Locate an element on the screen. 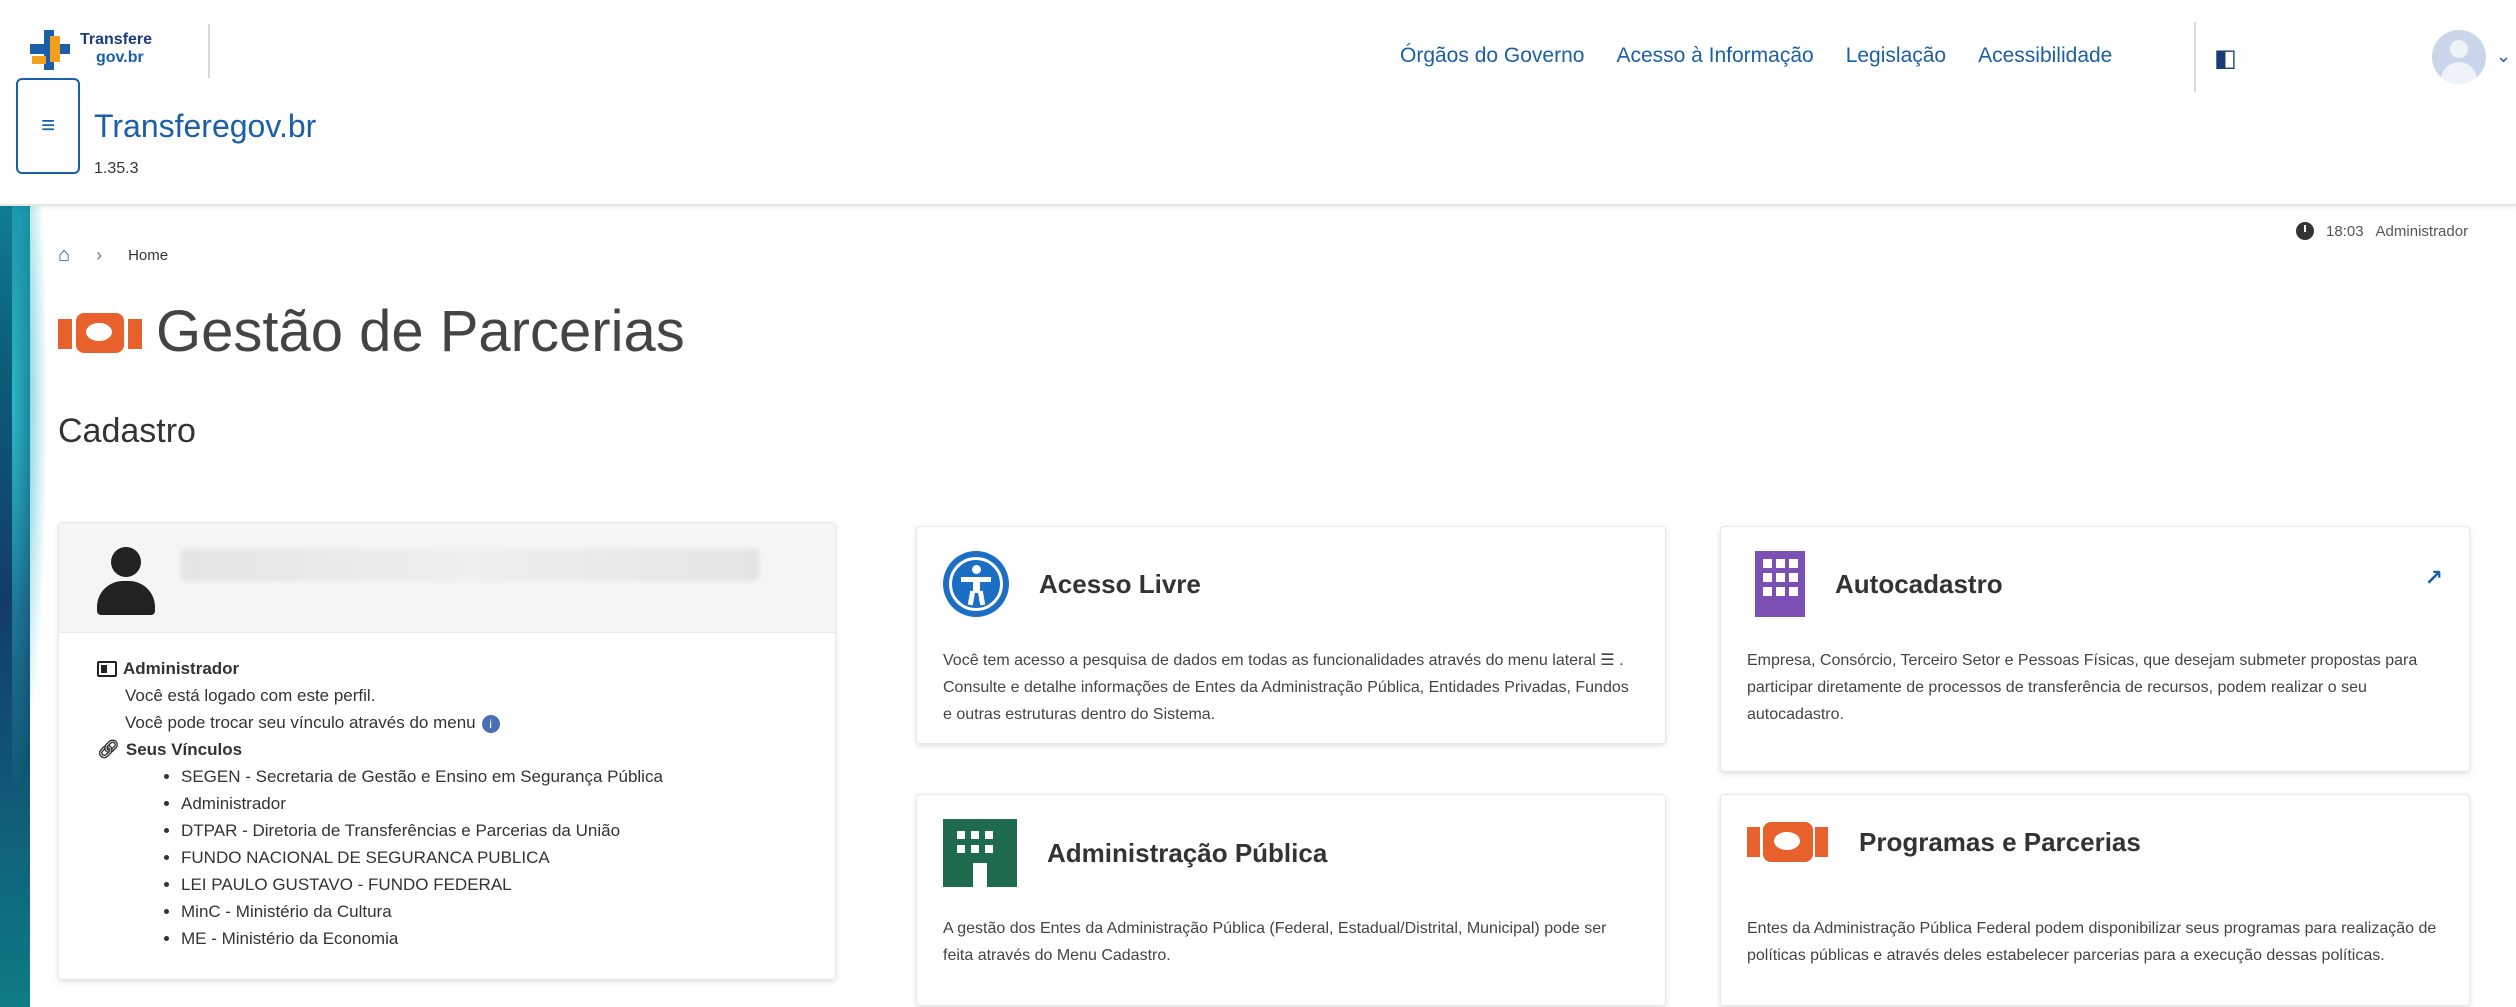 Image resolution: width=2516 pixels, height=1007 pixels. link-acesso-informacao: Acesso à Informação is located at coordinates (1714, 56).